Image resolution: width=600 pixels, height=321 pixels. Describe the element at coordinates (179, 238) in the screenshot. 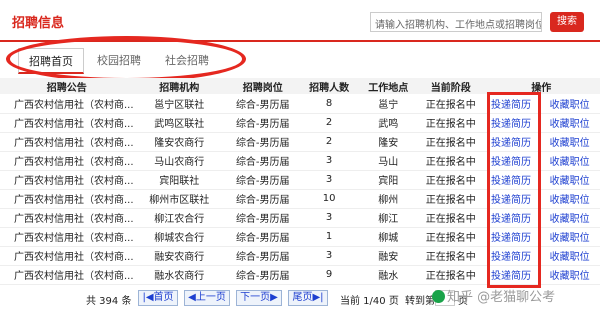

I see `cell-org: 柳城农合行` at that location.